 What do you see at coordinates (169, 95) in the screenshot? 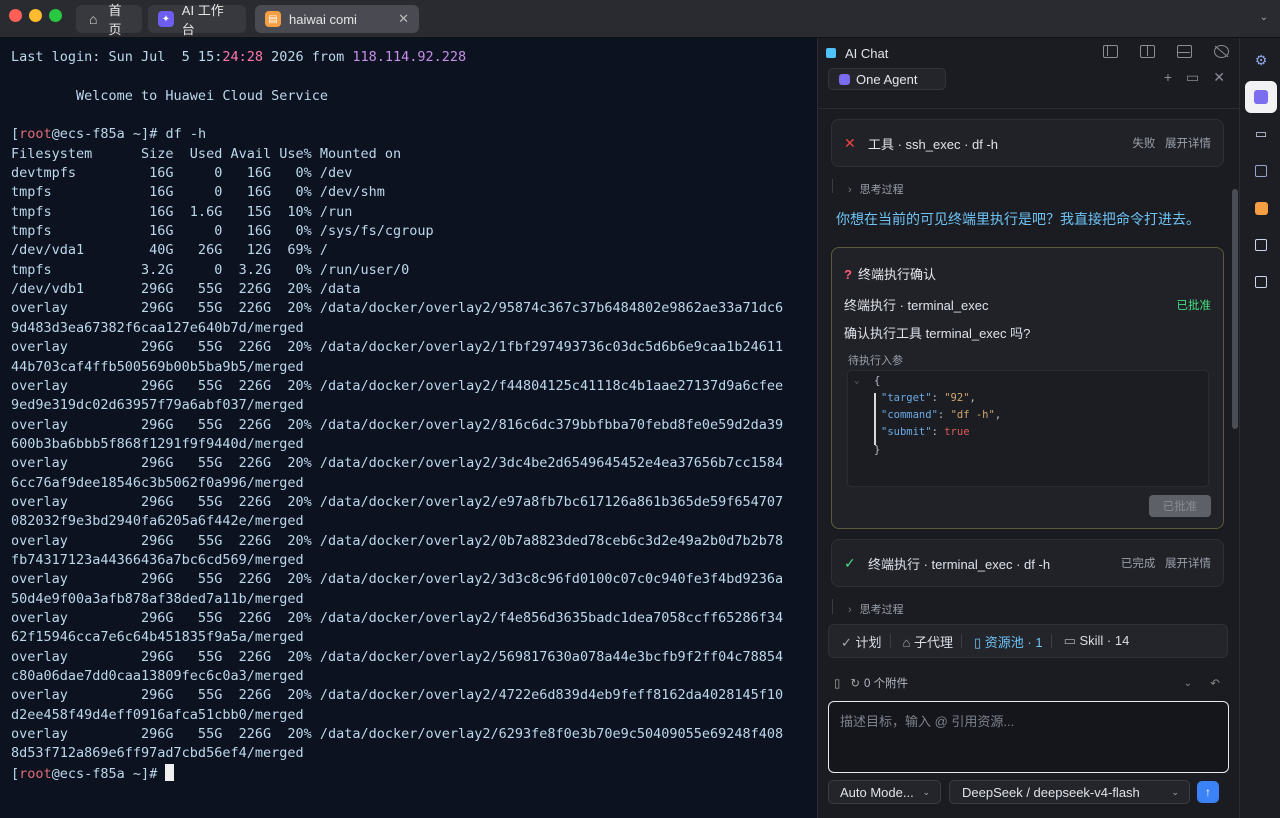
I see `welcome-line: Welcome to Huawei Cloud Service` at bounding box center [169, 95].